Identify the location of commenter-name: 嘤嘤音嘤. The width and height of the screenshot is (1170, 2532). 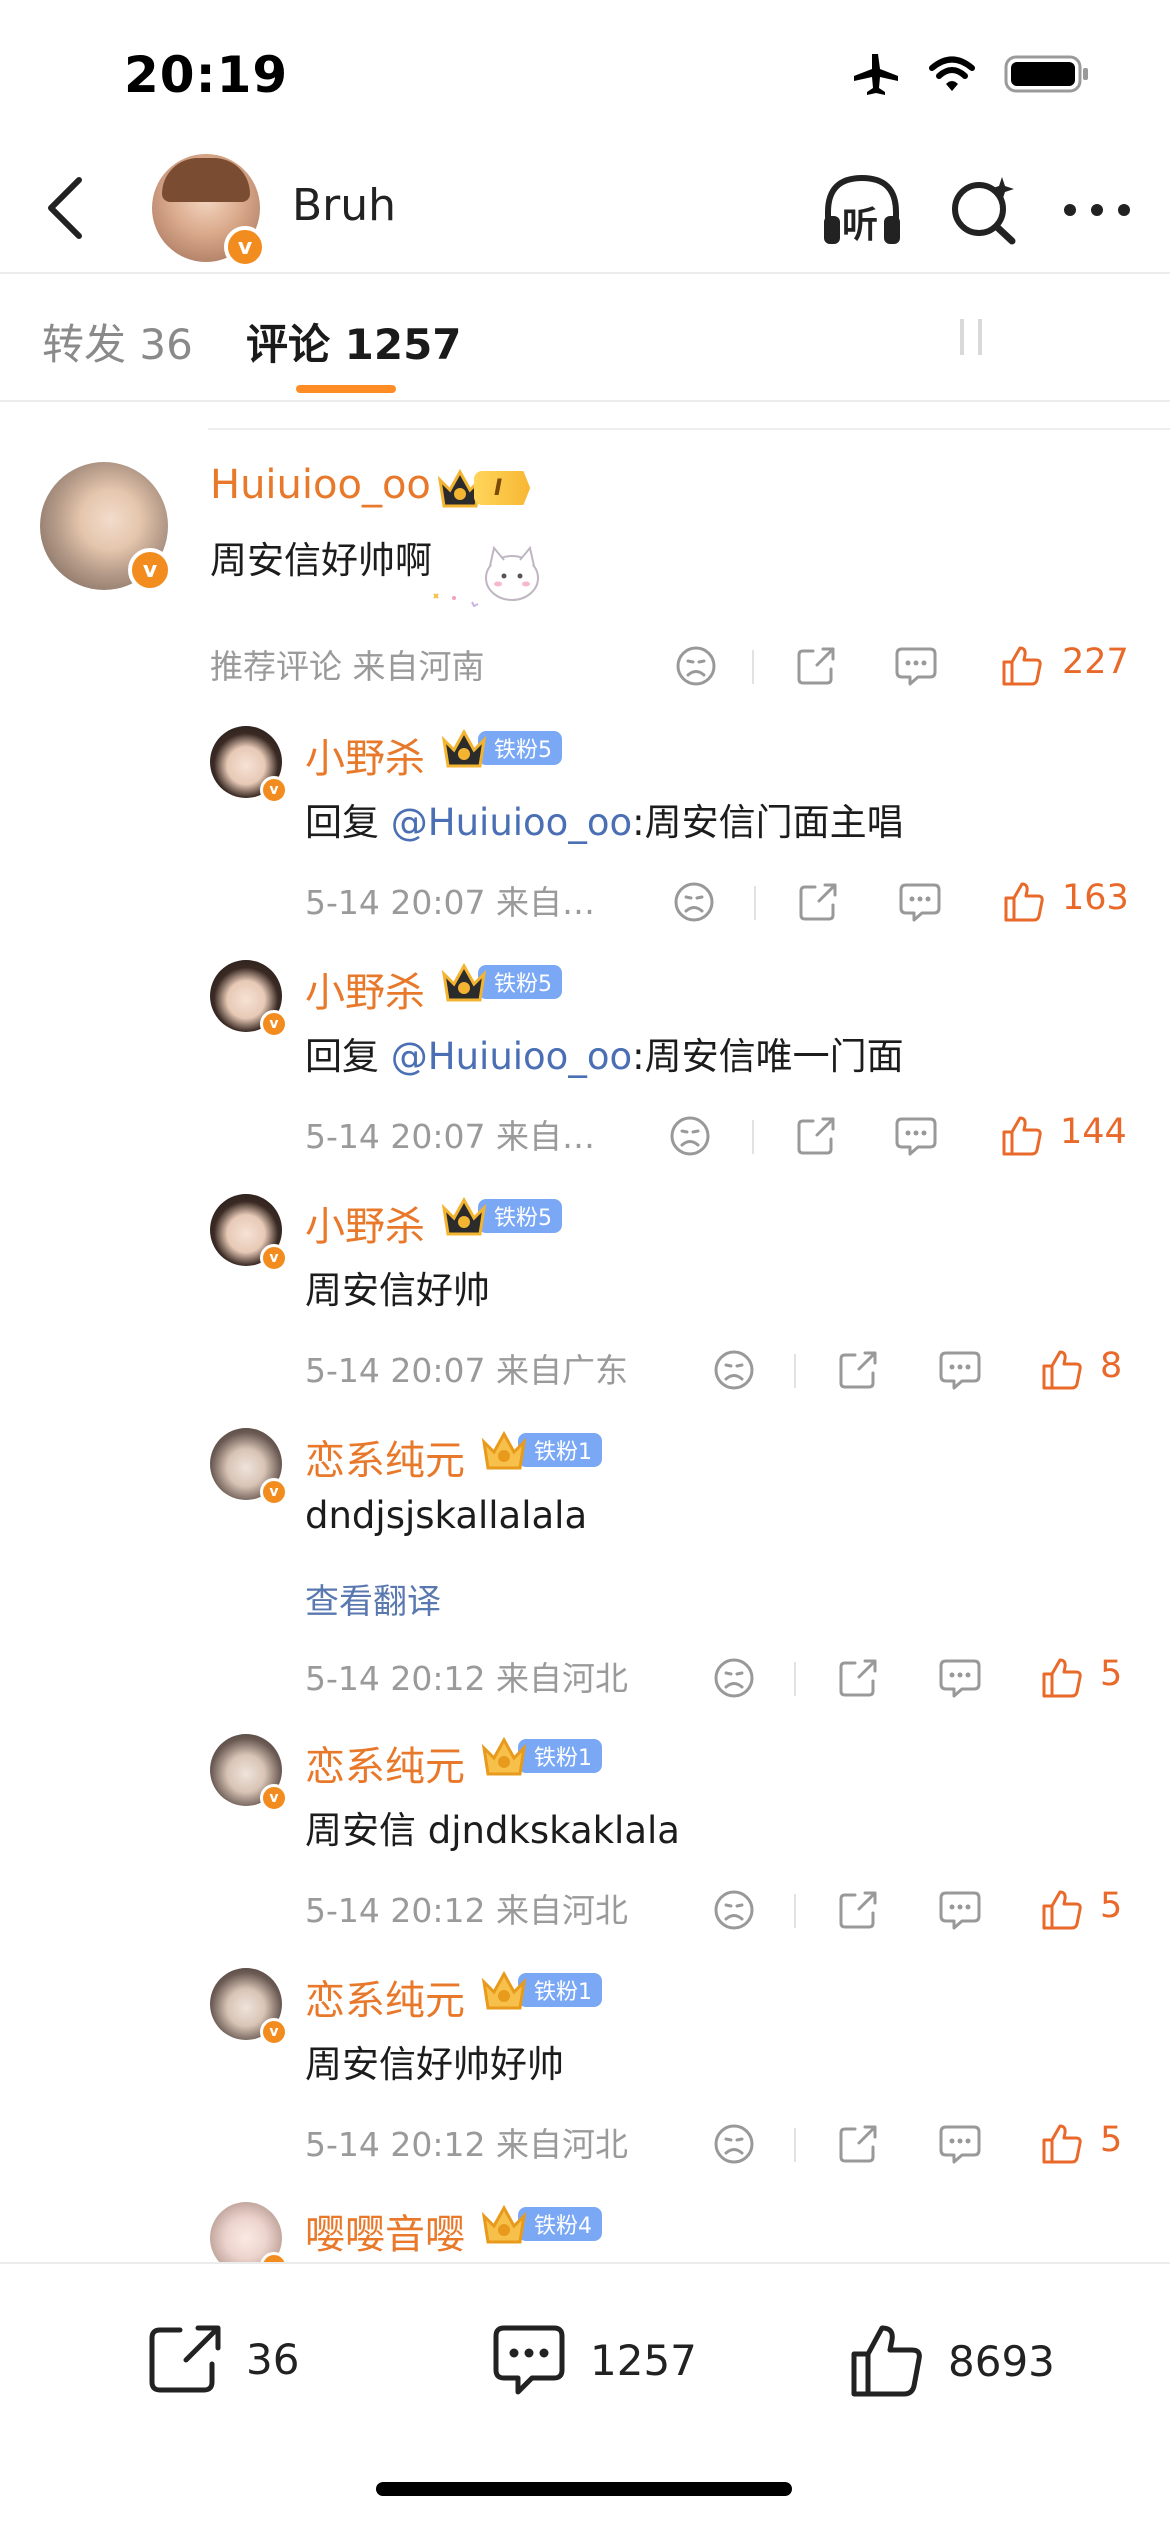
(385, 2231).